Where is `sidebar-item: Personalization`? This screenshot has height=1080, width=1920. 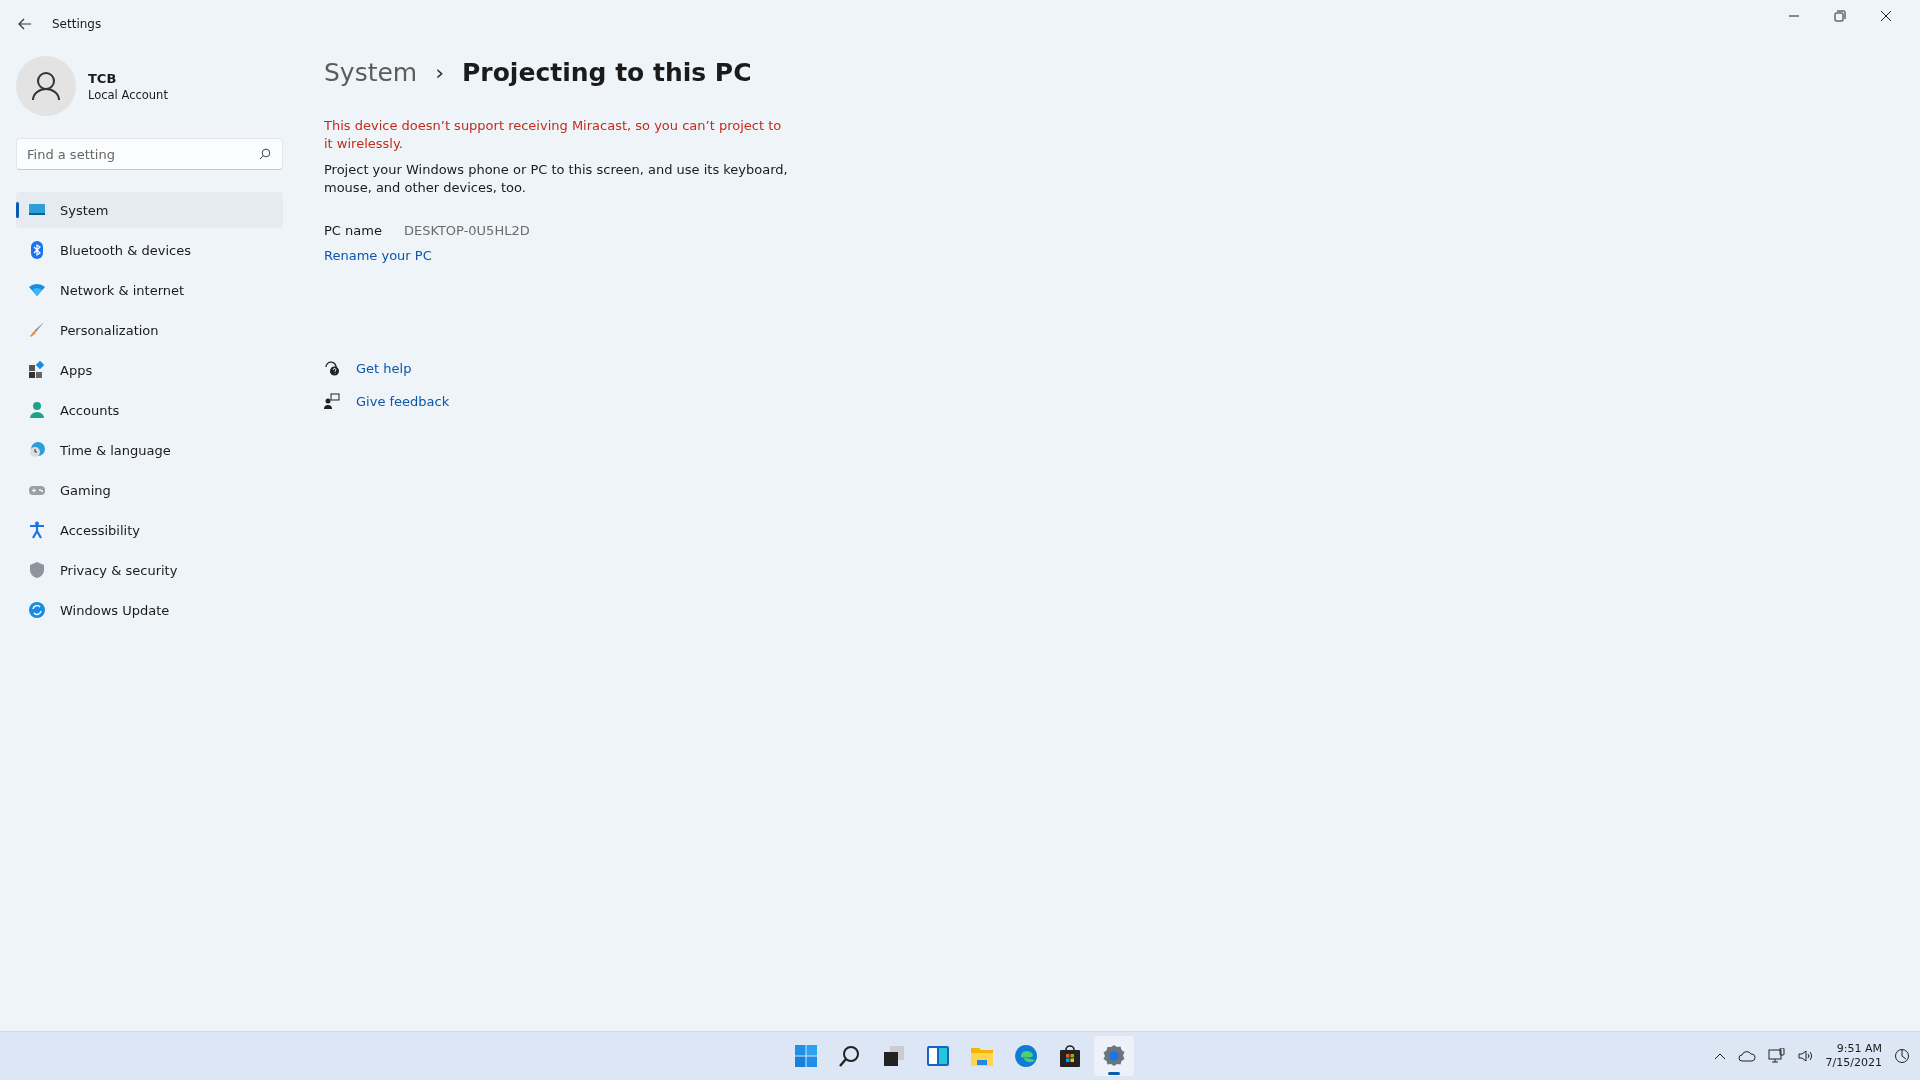
sidebar-item: Personalization is located at coordinates (149, 330).